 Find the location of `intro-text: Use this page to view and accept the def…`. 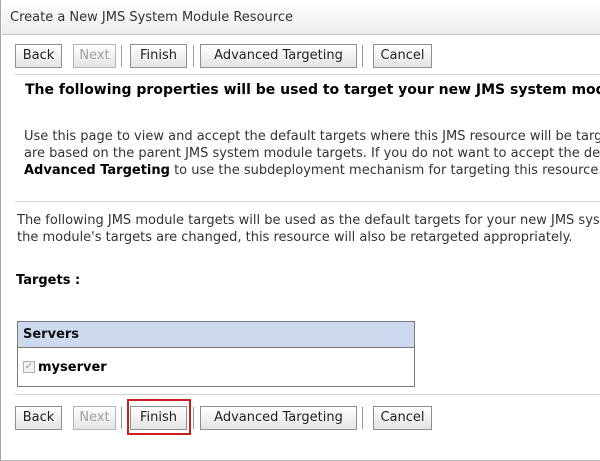

intro-text: Use this page to view and accept the def… is located at coordinates (312, 153).